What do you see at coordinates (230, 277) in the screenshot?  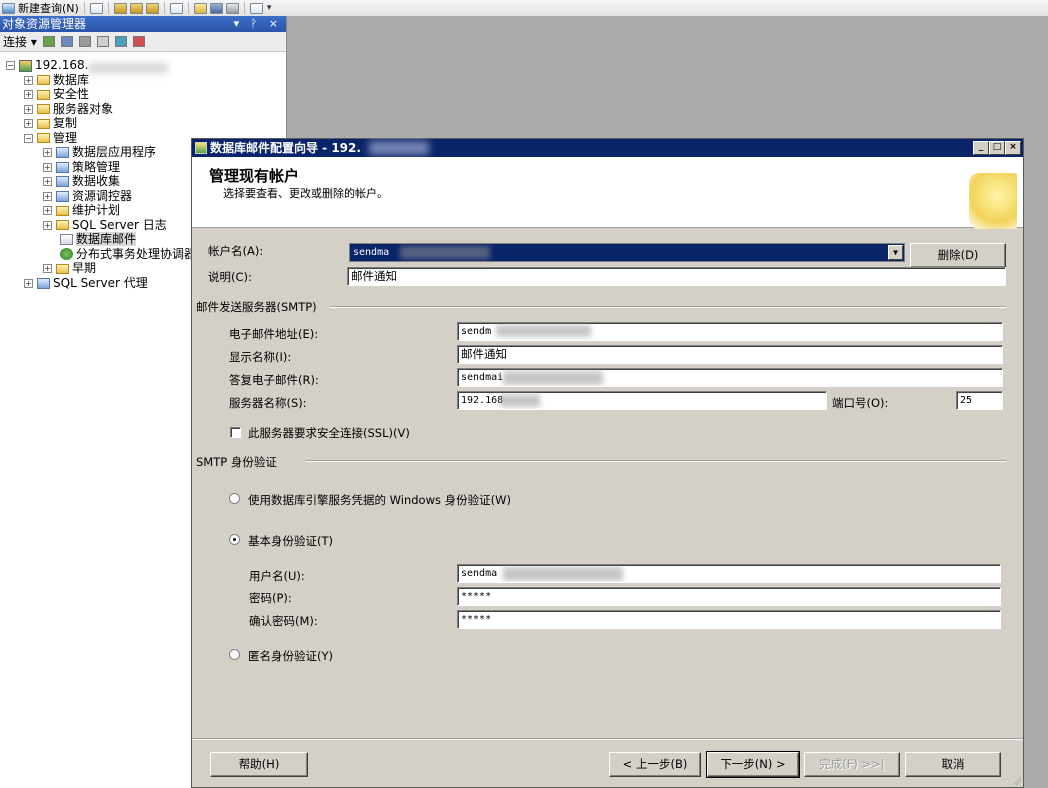 I see `description-label: 说明(C):` at bounding box center [230, 277].